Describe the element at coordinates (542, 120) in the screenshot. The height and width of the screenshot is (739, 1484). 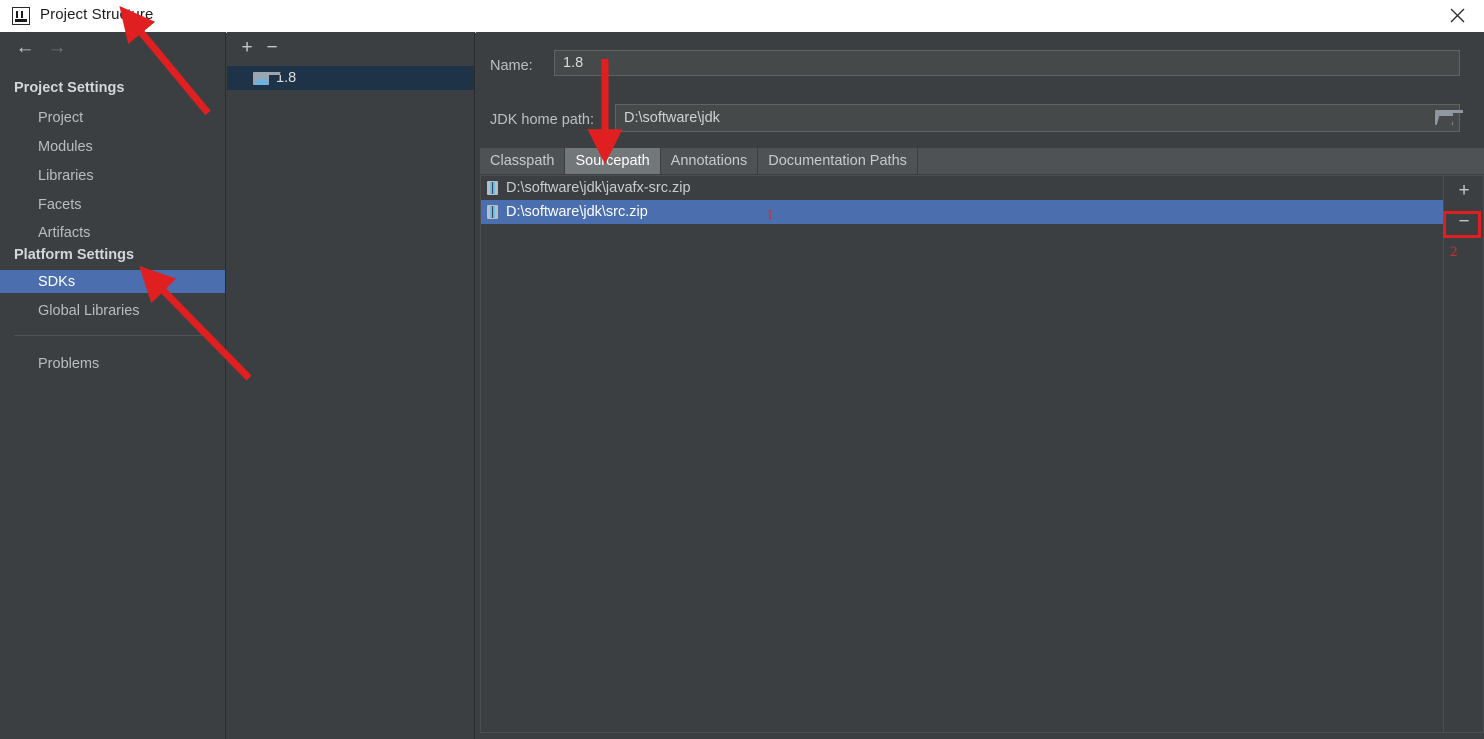
I see `jdk-home-path-label: JDK home path:` at that location.